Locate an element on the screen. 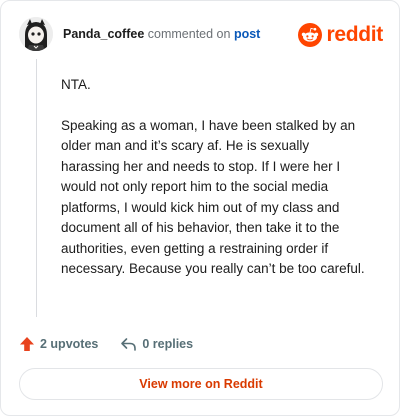 This screenshot has width=400, height=416. reddit-logo: reddit is located at coordinates (340, 35).